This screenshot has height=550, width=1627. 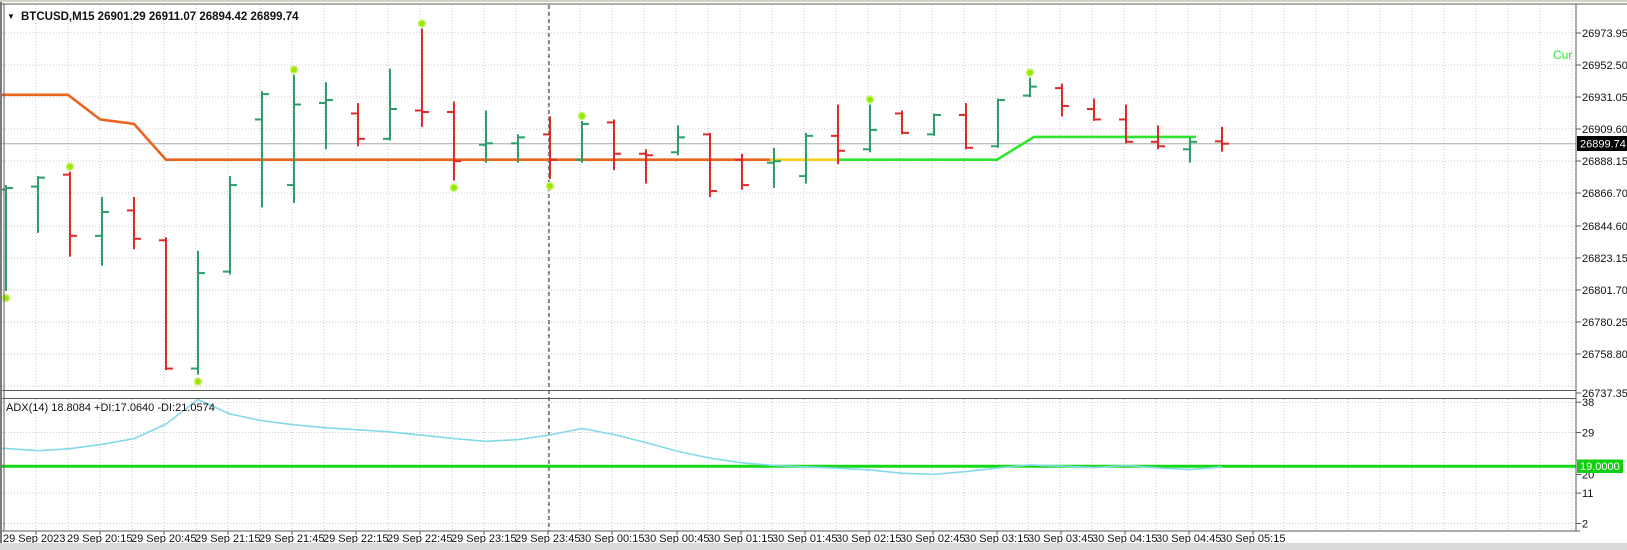 I want to click on price-axis, so click(x=1602, y=268).